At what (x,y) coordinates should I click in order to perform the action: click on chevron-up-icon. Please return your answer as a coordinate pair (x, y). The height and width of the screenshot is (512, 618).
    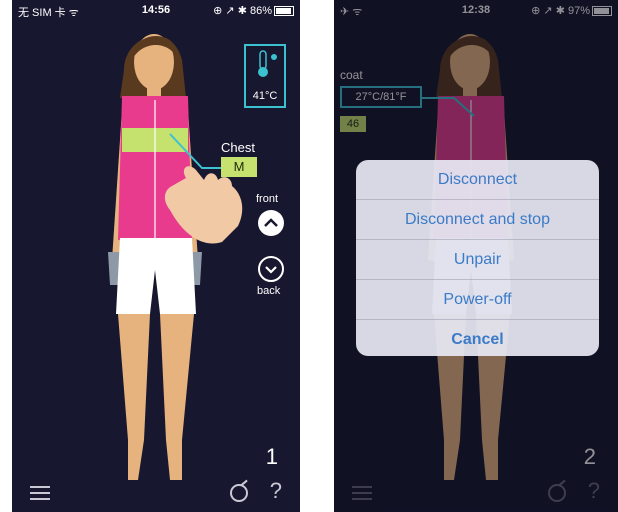
    Looking at the image, I should click on (271, 222).